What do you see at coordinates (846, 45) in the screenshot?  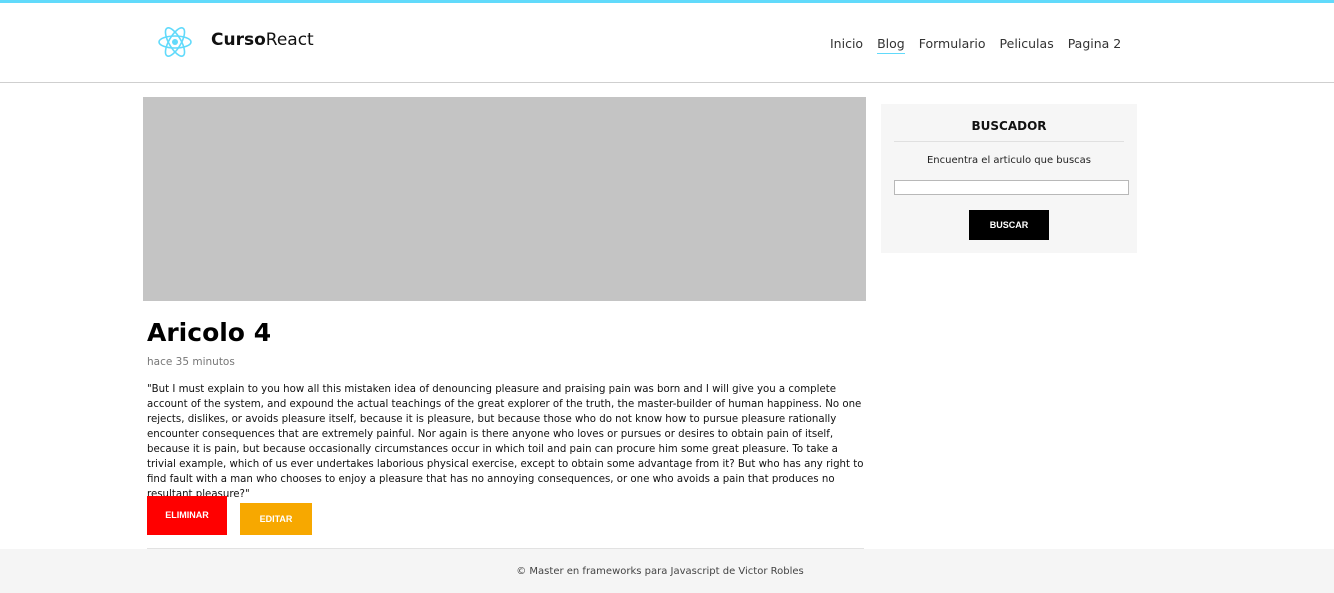 I see `nav-inicio: Inicio` at bounding box center [846, 45].